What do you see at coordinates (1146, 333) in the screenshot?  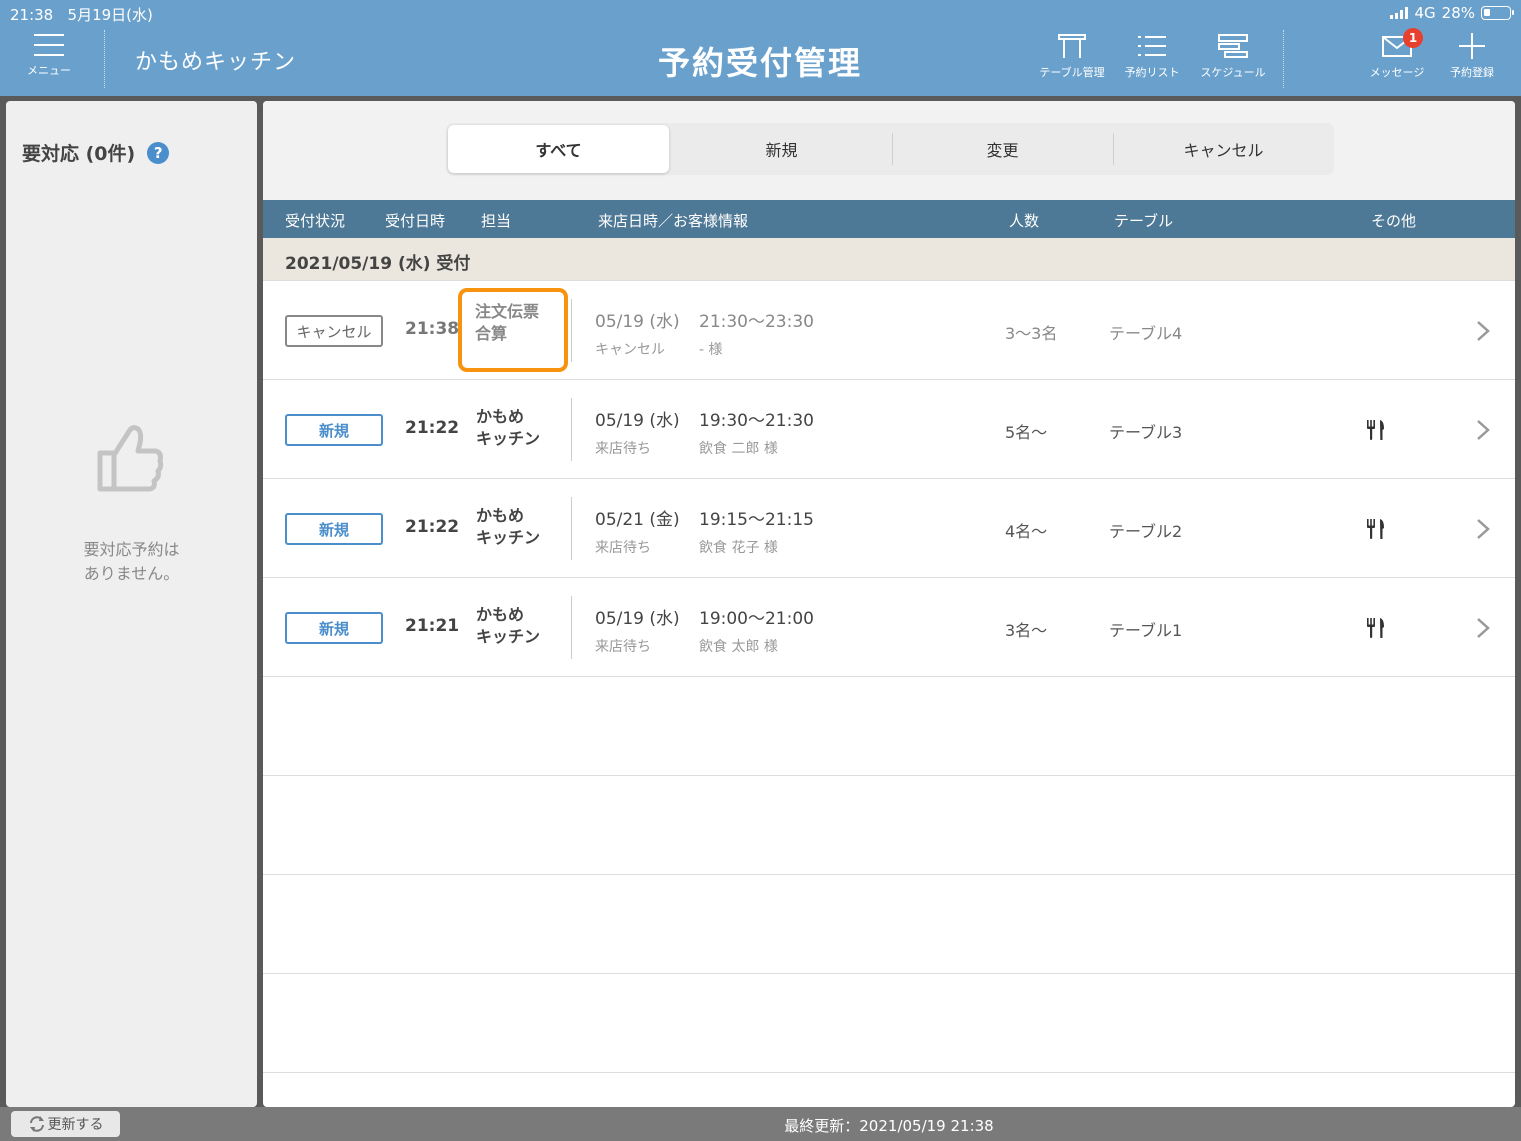 I see `table-name: テーブル4` at bounding box center [1146, 333].